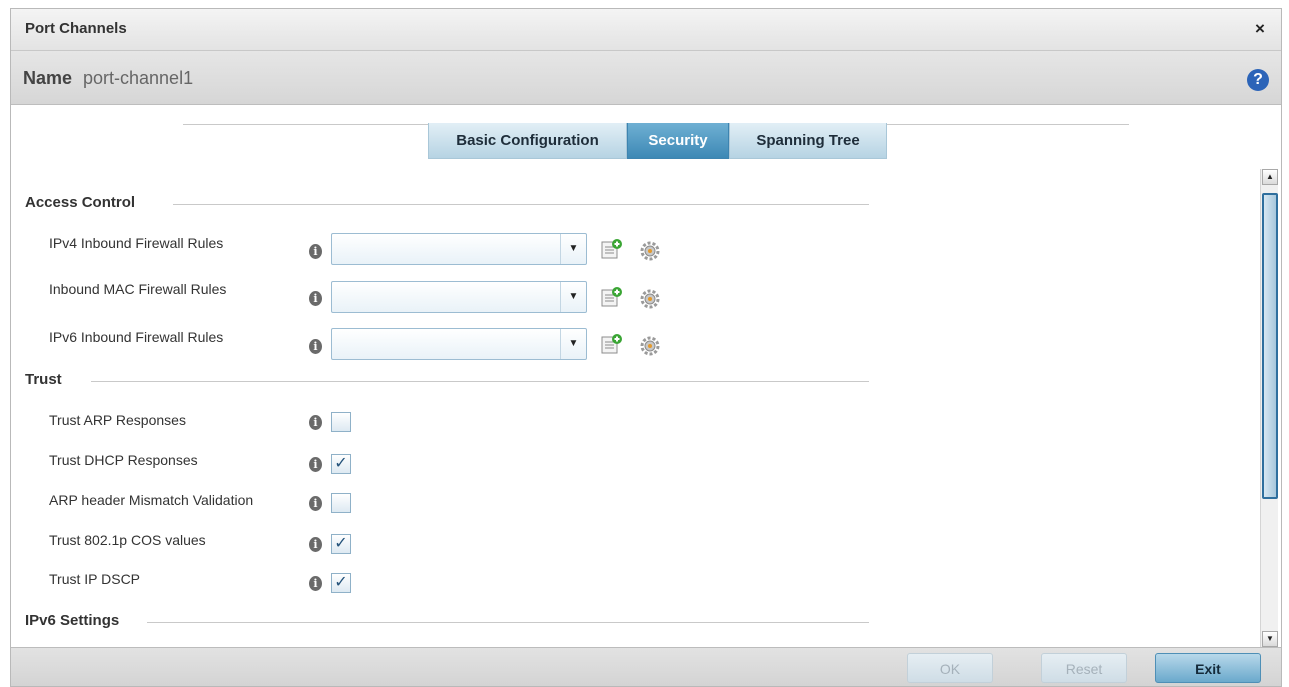 This screenshot has height=687, width=1289. I want to click on arp-header-mismatch-checkbox, so click(341, 503).